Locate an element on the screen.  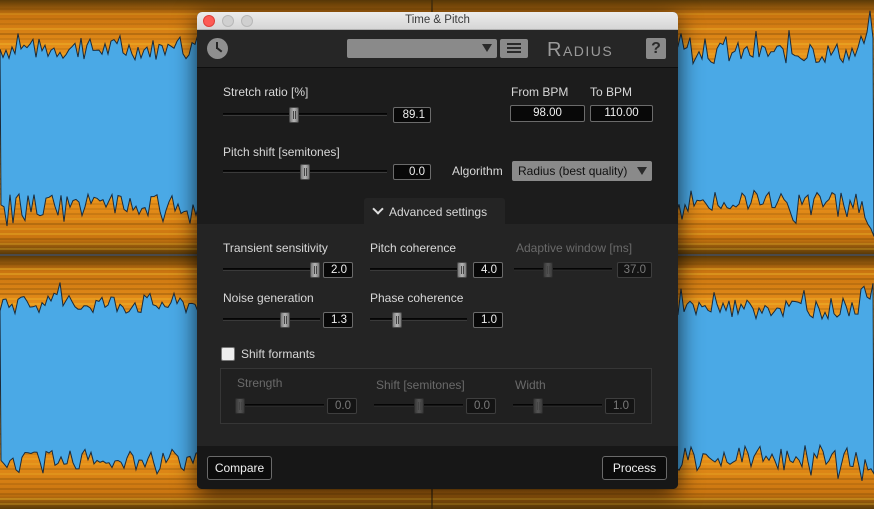
noise-generation-slider is located at coordinates (271, 320).